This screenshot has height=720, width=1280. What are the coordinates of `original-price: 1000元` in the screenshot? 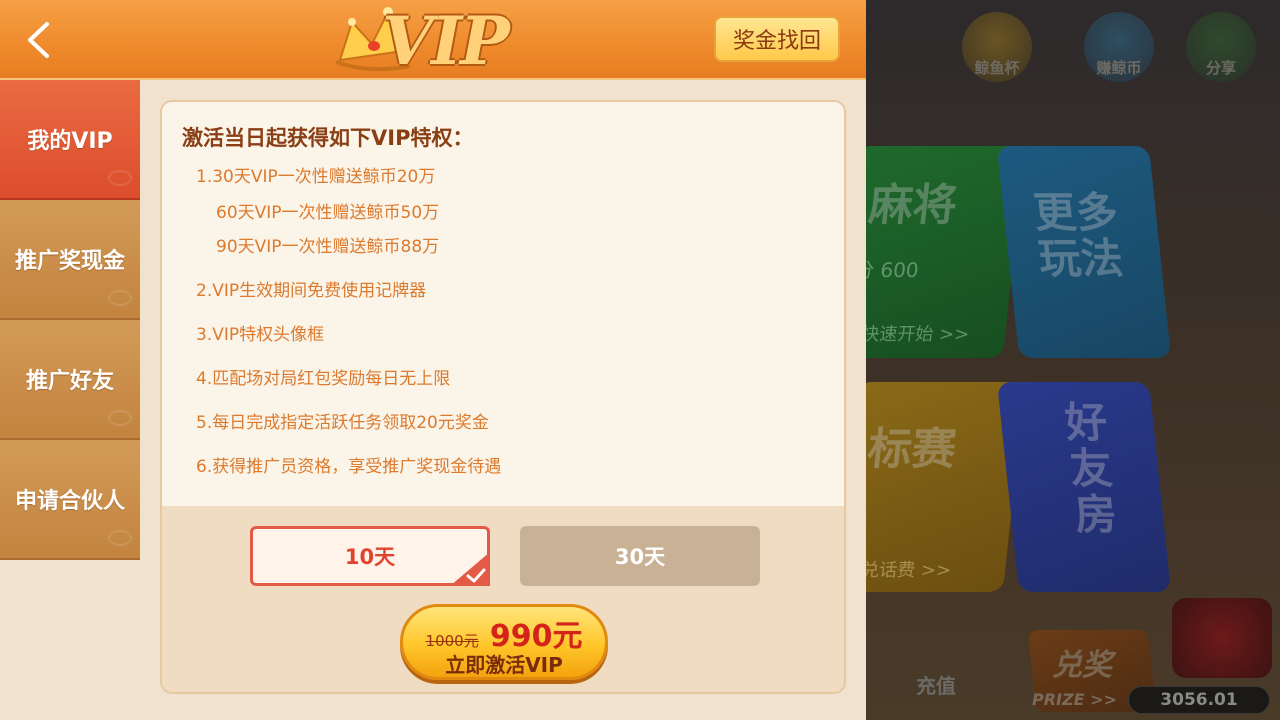 It's located at (452, 641).